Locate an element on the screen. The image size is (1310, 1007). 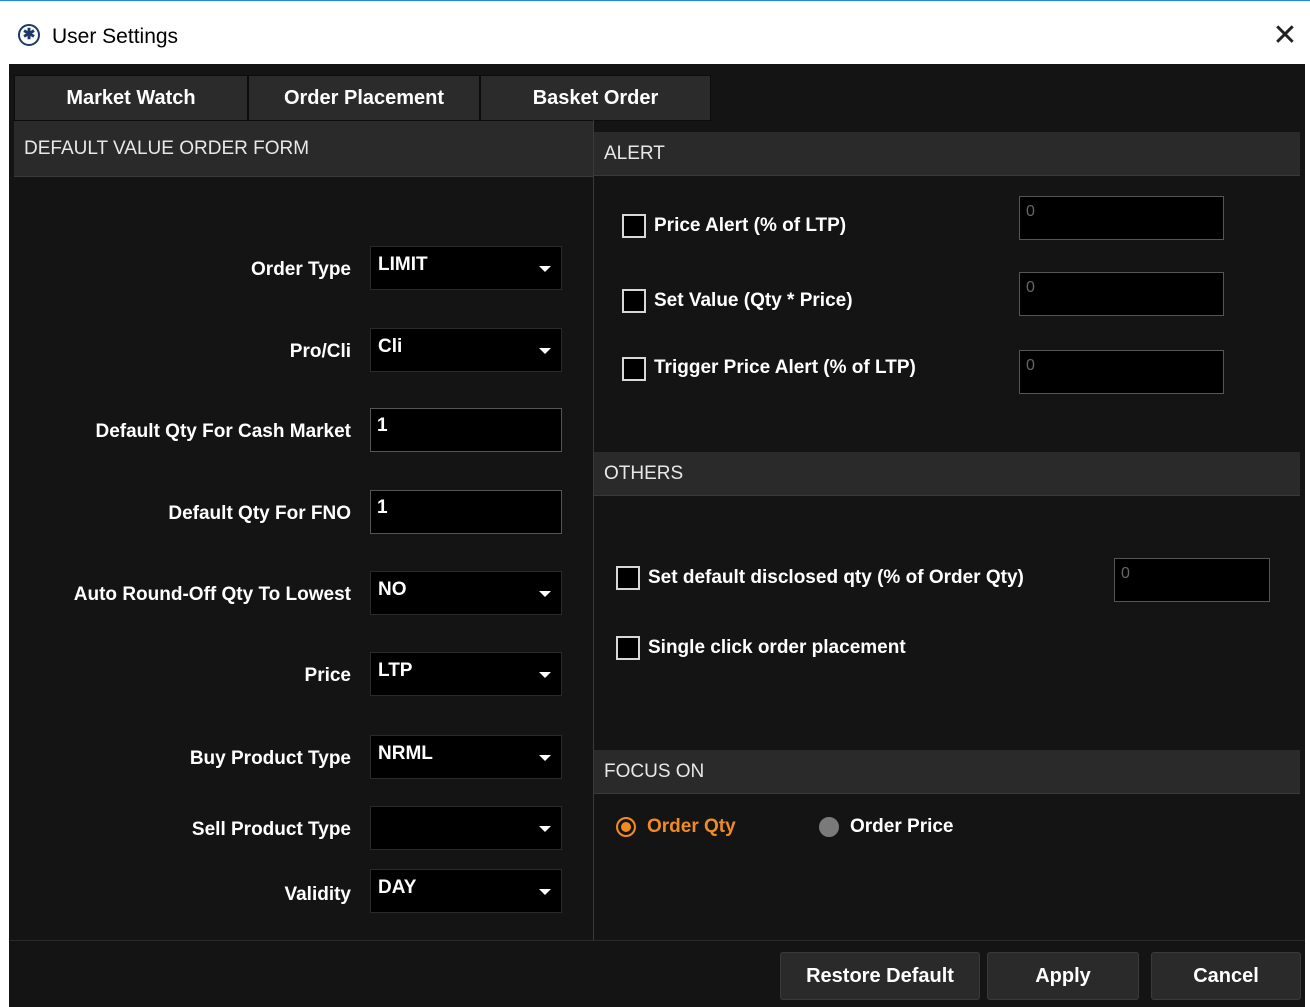
pro-cli-label: Pro/Cli is located at coordinates (320, 351).